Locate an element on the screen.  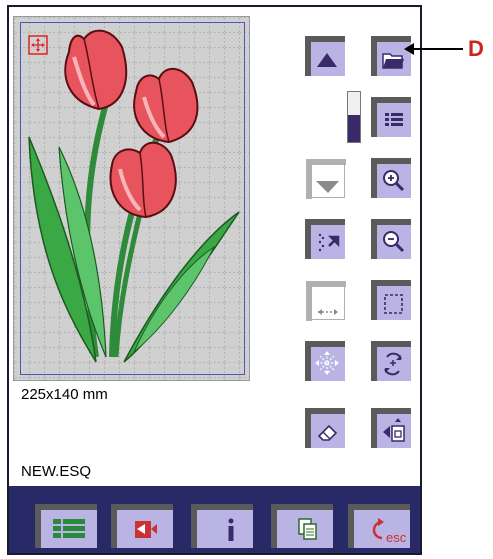
zoom-out-button is located at coordinates (391, 239).